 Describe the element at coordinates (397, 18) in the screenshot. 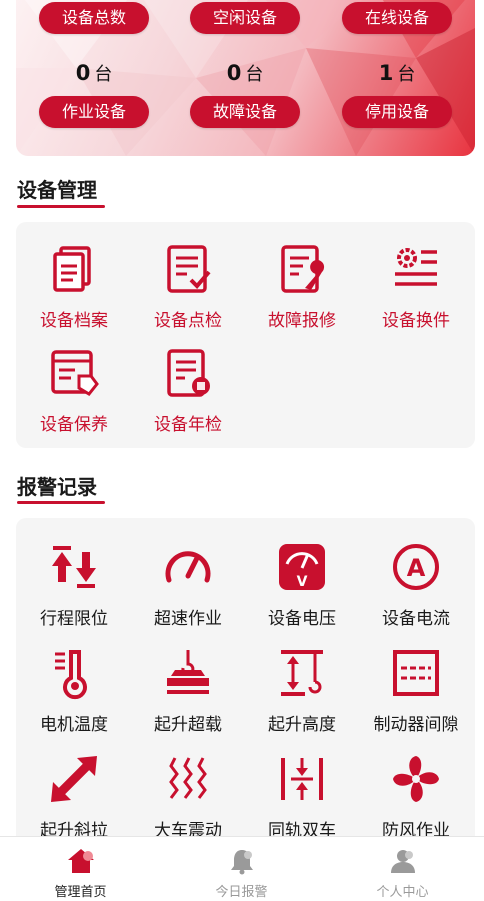

I see `stat-label-online-devices: 在线设备` at that location.